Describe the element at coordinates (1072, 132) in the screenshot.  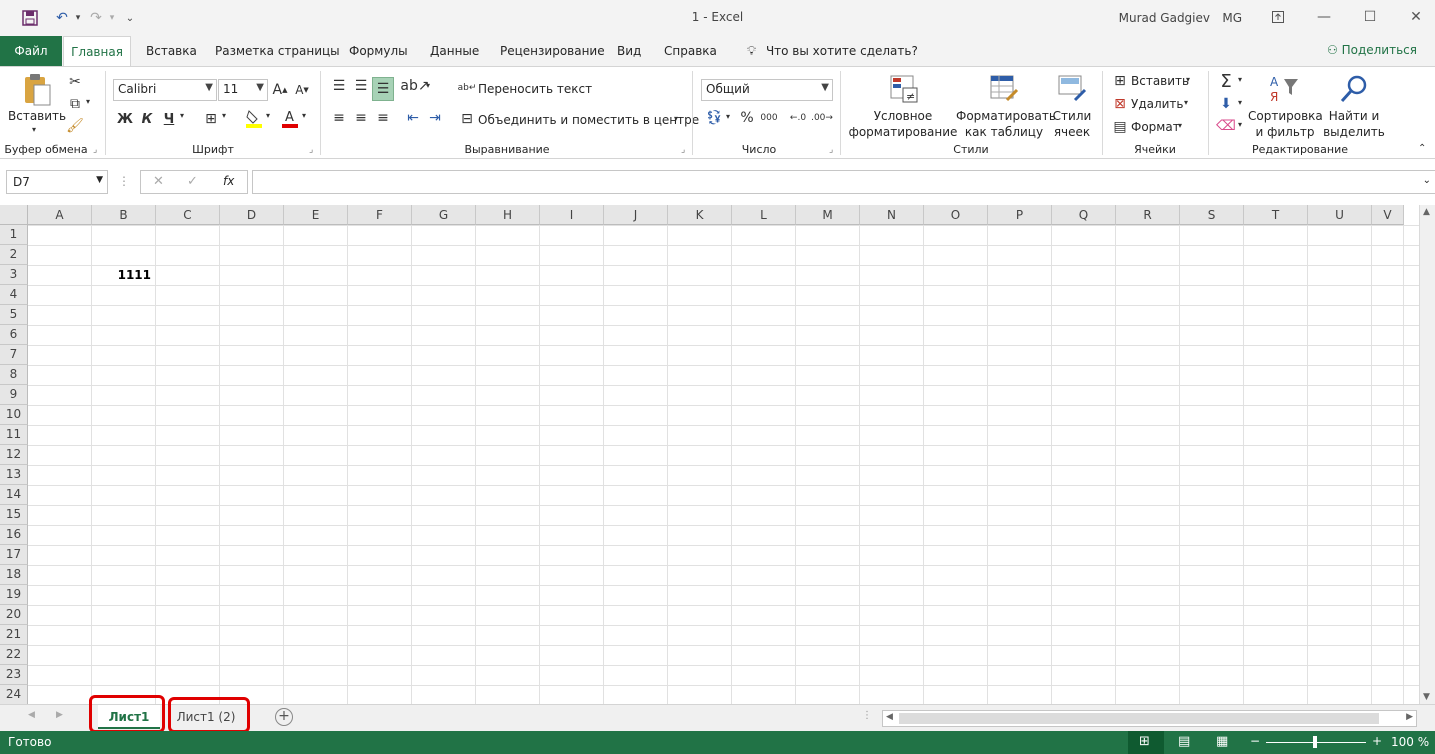
I see `cell-styles-label-2: ячеек` at that location.